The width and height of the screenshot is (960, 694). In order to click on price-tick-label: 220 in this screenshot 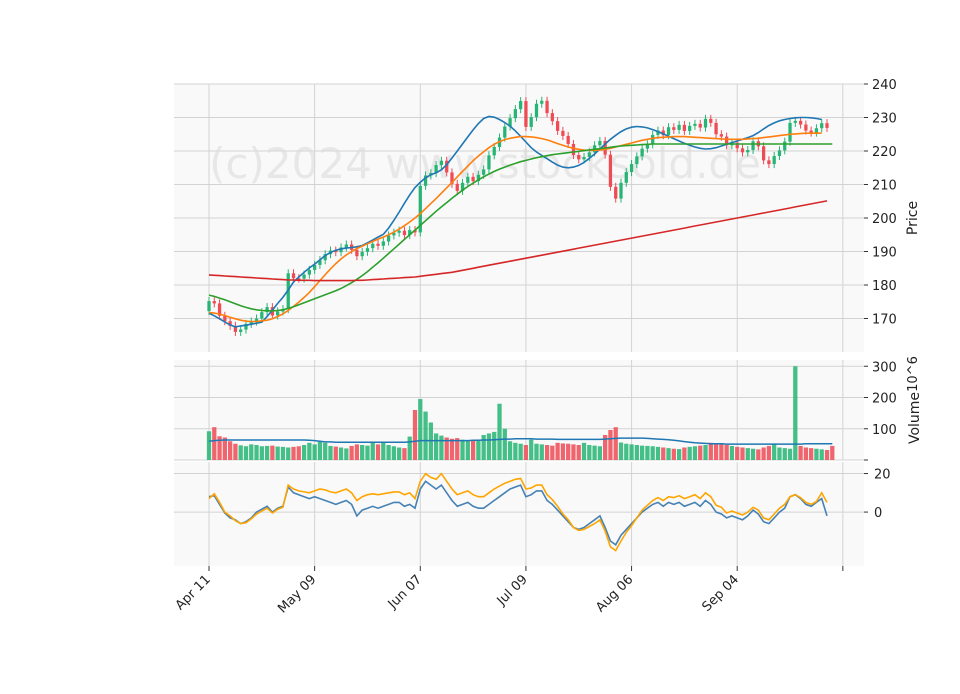, I will do `click(884, 152)`.